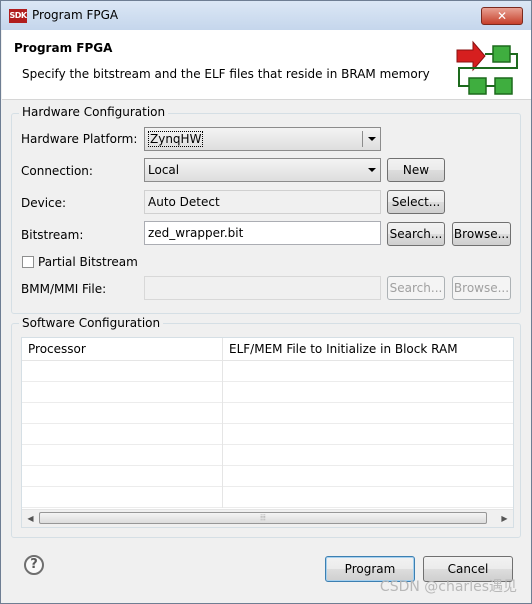 Image resolution: width=532 pixels, height=604 pixels. I want to click on combo-separator, so click(362, 139).